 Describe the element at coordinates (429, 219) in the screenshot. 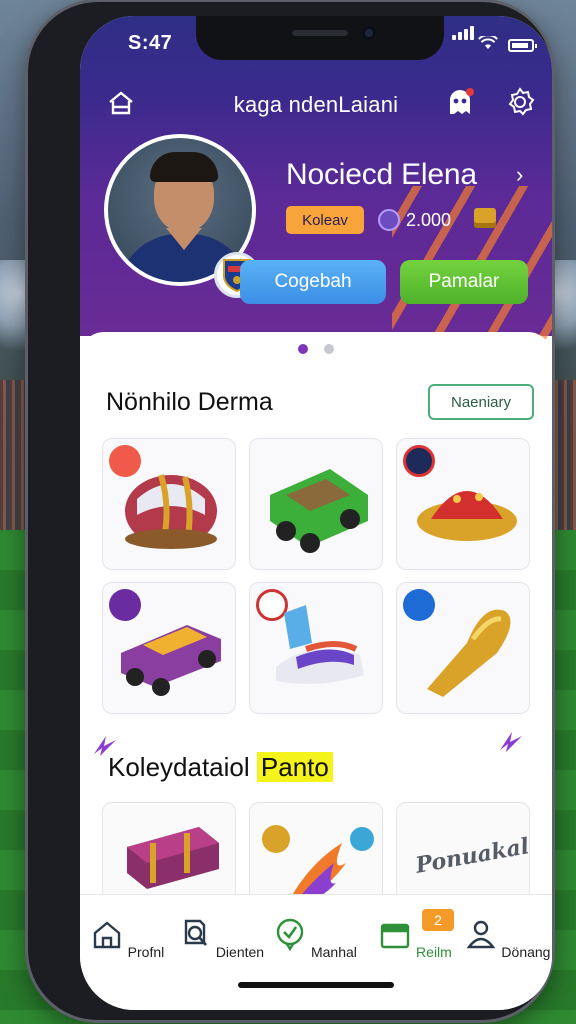

I see `coin-amount: 2.000` at that location.